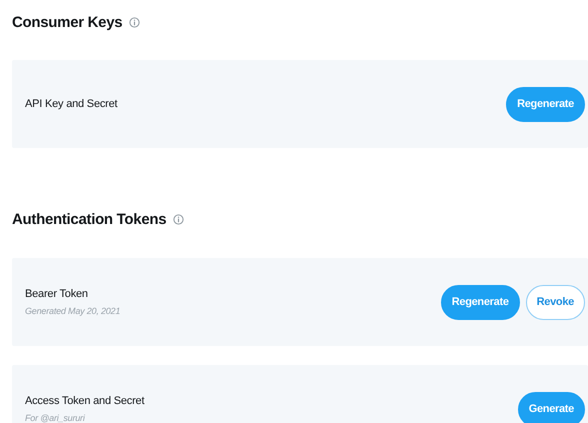  What do you see at coordinates (72, 311) in the screenshot?
I see `card-subtitle: Generated May 20, 2021` at bounding box center [72, 311].